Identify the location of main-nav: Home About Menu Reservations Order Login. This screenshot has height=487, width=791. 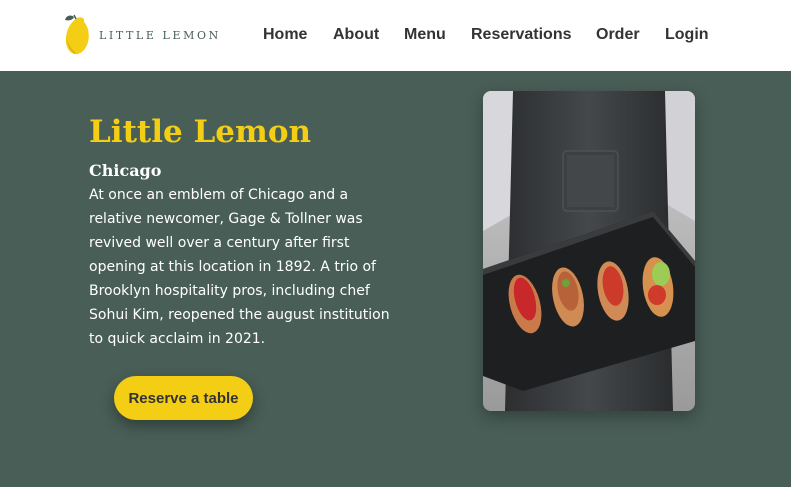
(395, 36).